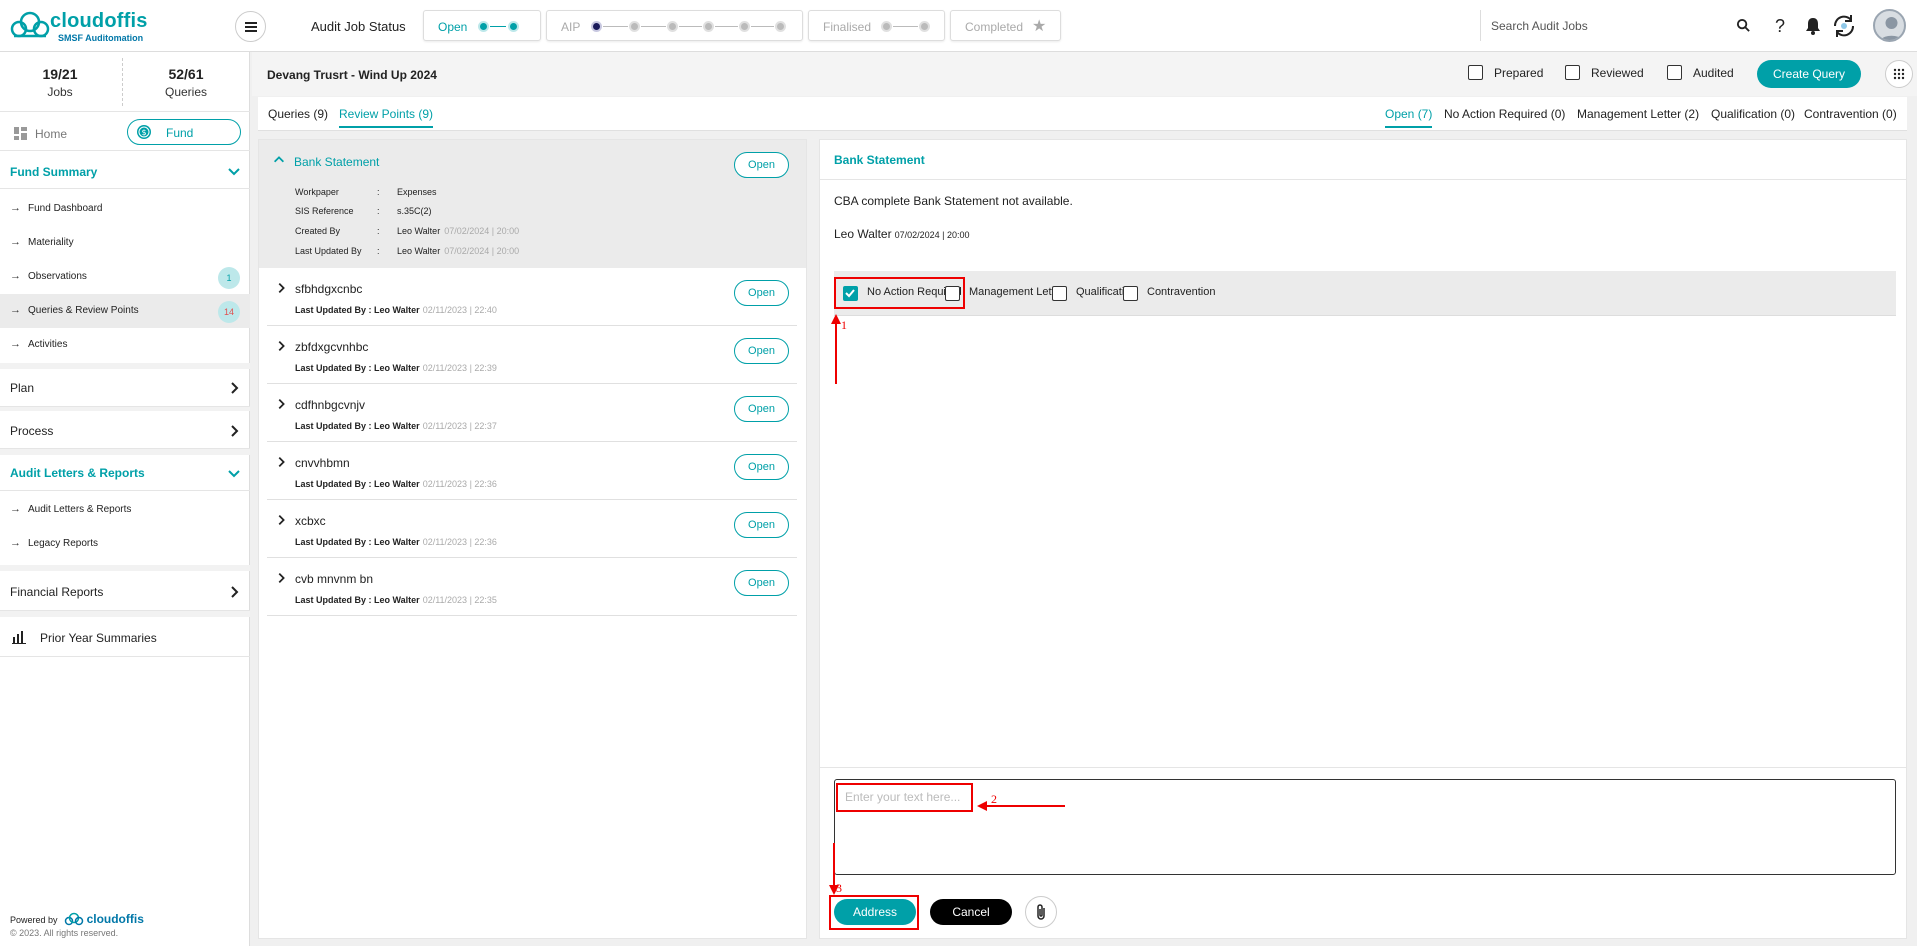 The height and width of the screenshot is (946, 1917). I want to click on prior-year-summaries: Prior Year Summaries, so click(125, 637).